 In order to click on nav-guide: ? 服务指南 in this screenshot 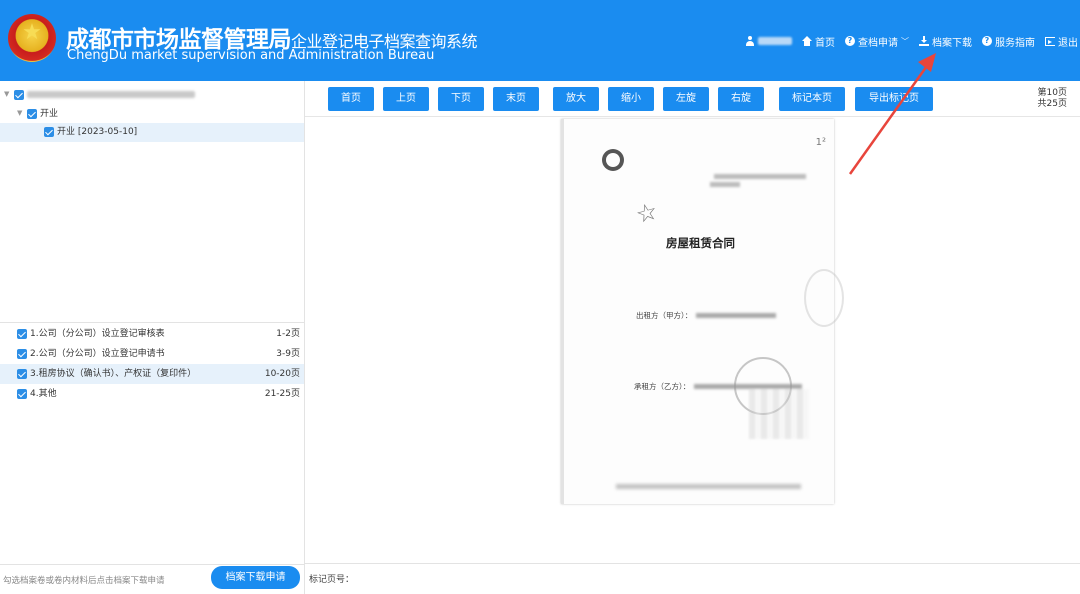, I will do `click(1008, 41)`.